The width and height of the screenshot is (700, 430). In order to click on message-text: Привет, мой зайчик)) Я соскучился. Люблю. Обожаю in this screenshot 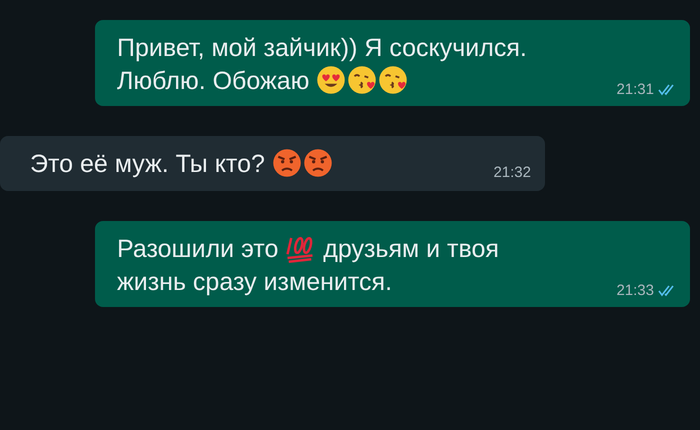, I will do `click(322, 65)`.